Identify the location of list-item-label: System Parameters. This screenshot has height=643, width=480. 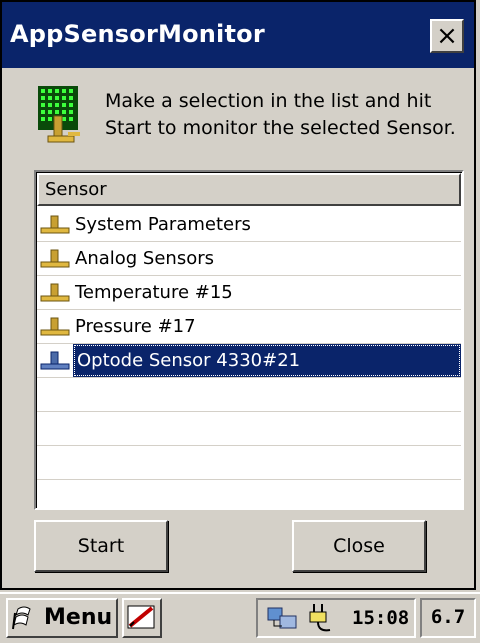
(163, 224).